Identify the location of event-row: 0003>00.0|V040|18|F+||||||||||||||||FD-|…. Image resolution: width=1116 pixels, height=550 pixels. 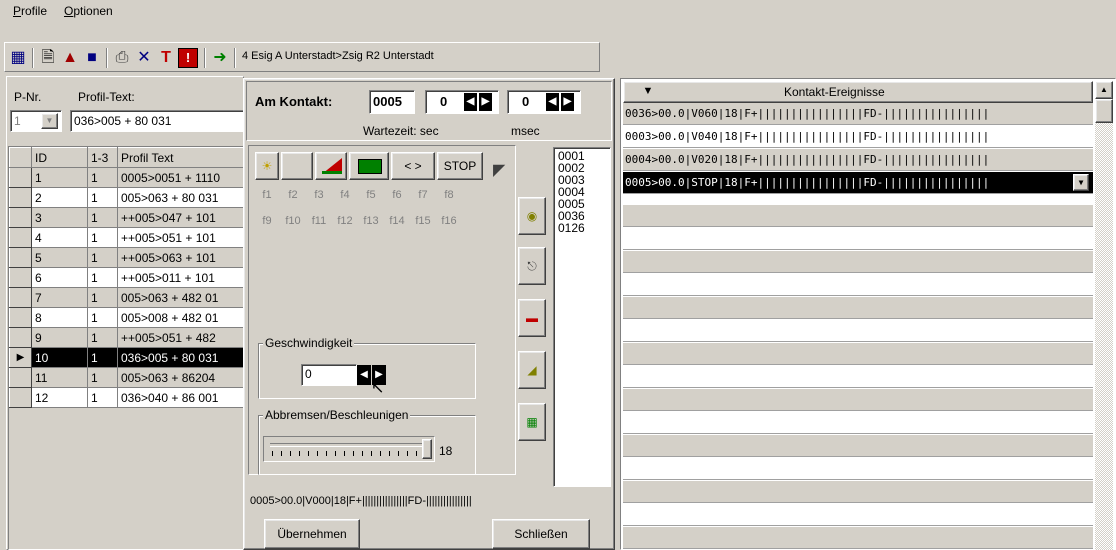
(858, 137).